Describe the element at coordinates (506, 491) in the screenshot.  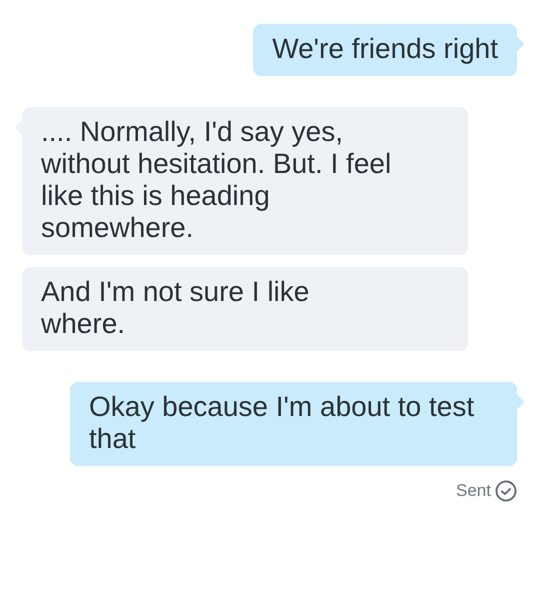
I see `check-circle-icon` at that location.